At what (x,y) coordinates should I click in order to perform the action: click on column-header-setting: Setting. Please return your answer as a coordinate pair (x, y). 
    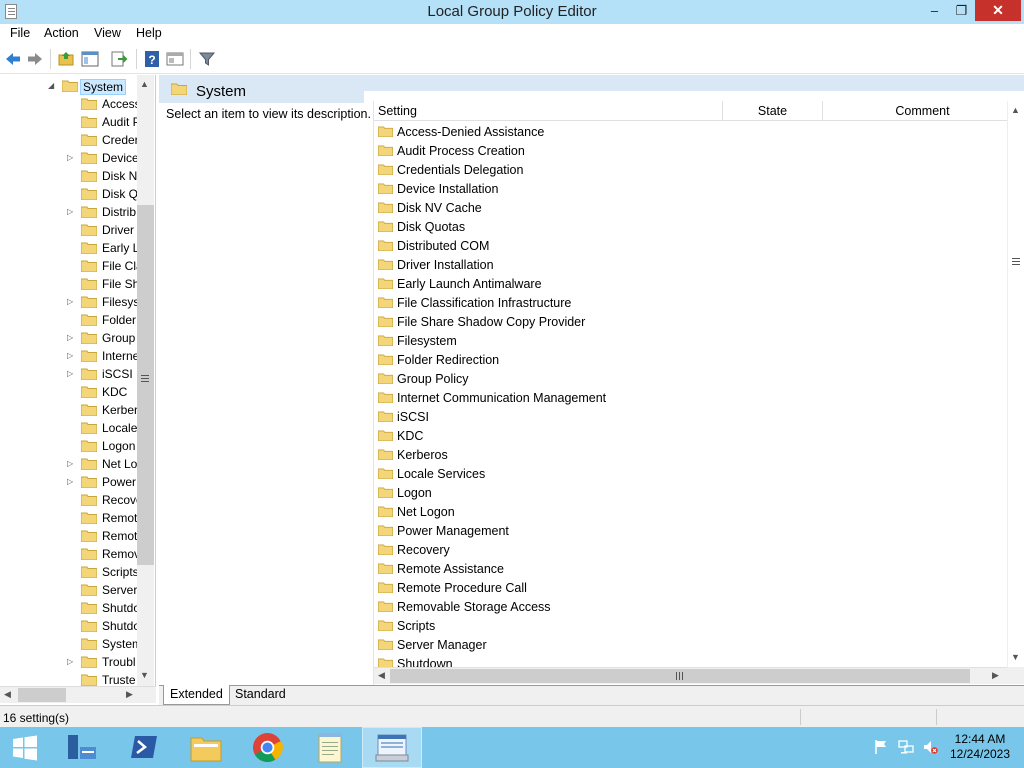
    Looking at the image, I should click on (548, 111).